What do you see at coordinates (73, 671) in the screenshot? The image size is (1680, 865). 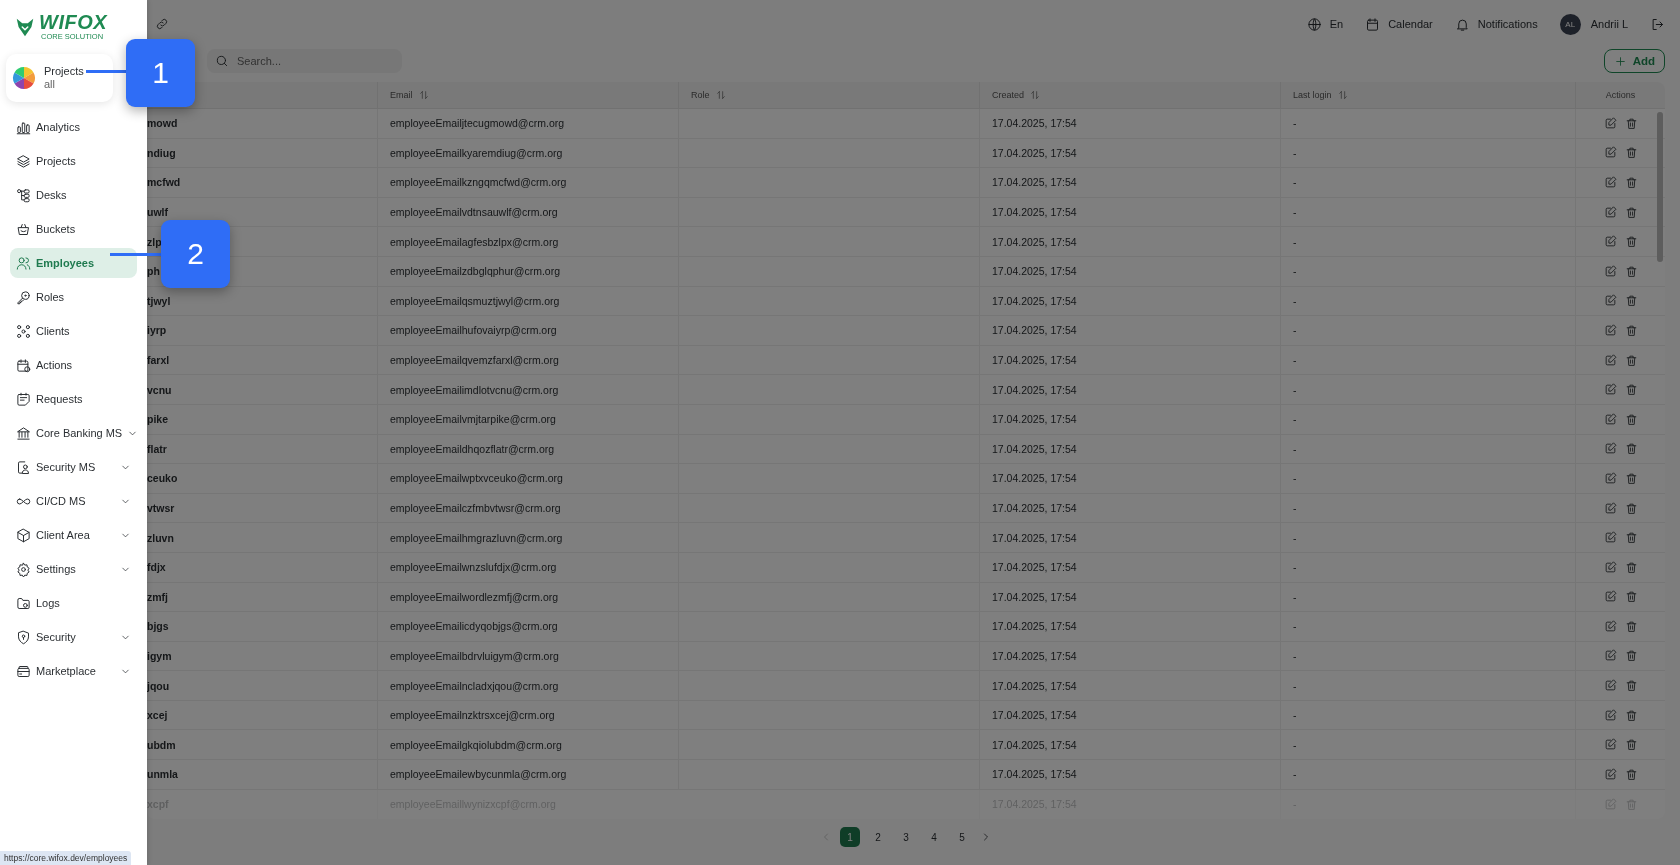 I see `nav-item: Marketplace` at bounding box center [73, 671].